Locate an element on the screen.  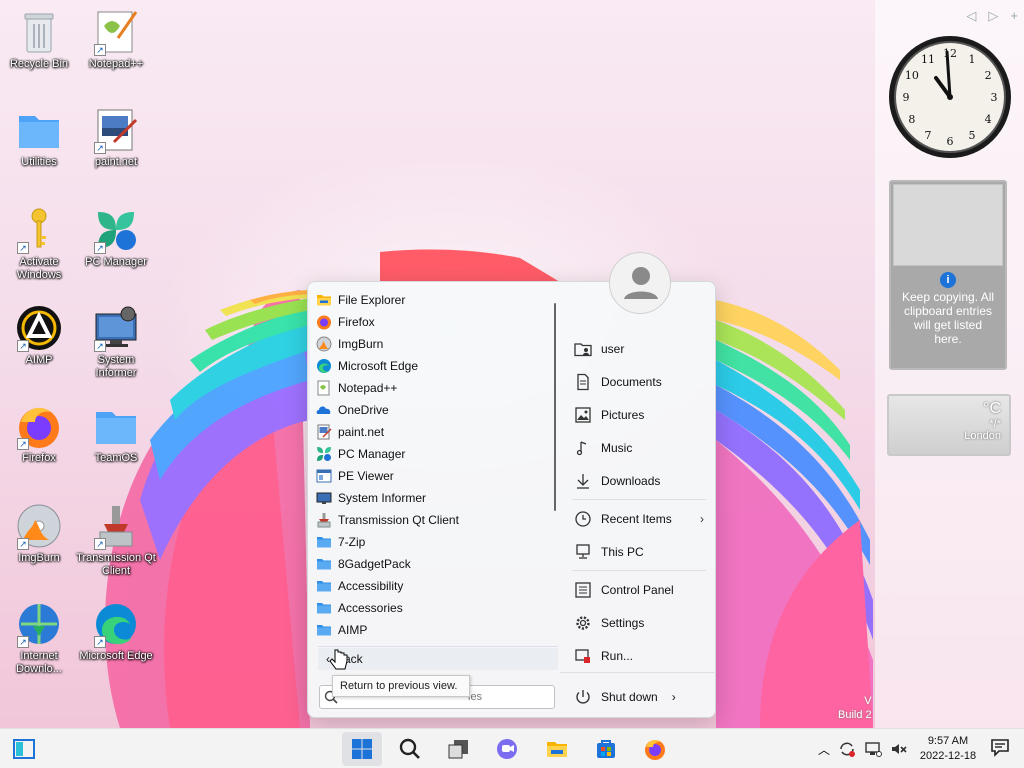
desktop-icon-transmission: ↗ Transmission Qt Client is located at coordinates (116, 540).